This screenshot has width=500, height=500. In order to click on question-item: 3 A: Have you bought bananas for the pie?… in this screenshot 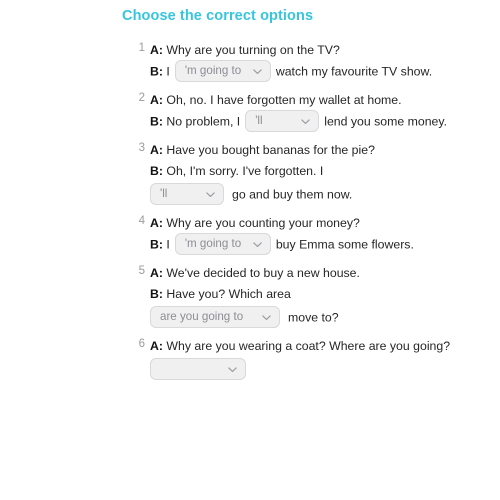, I will do `click(250, 173)`.